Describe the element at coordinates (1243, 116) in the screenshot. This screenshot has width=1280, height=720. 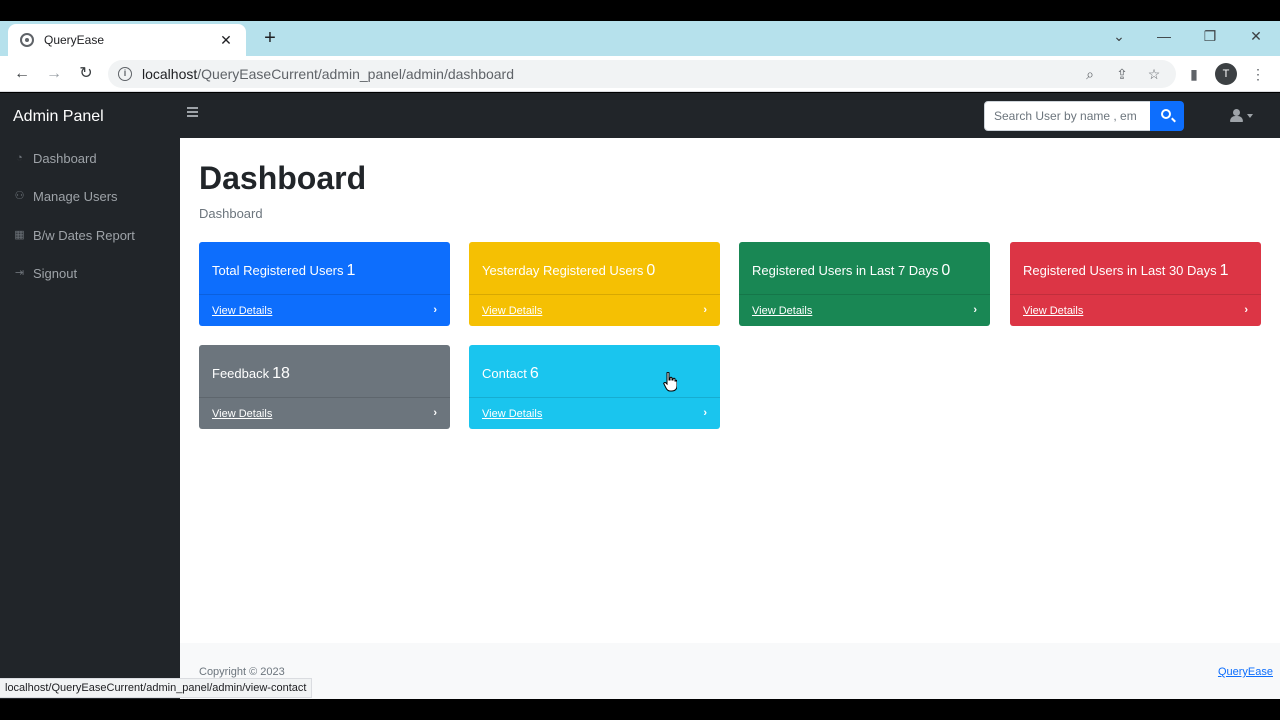
I see `user-menu-button` at that location.